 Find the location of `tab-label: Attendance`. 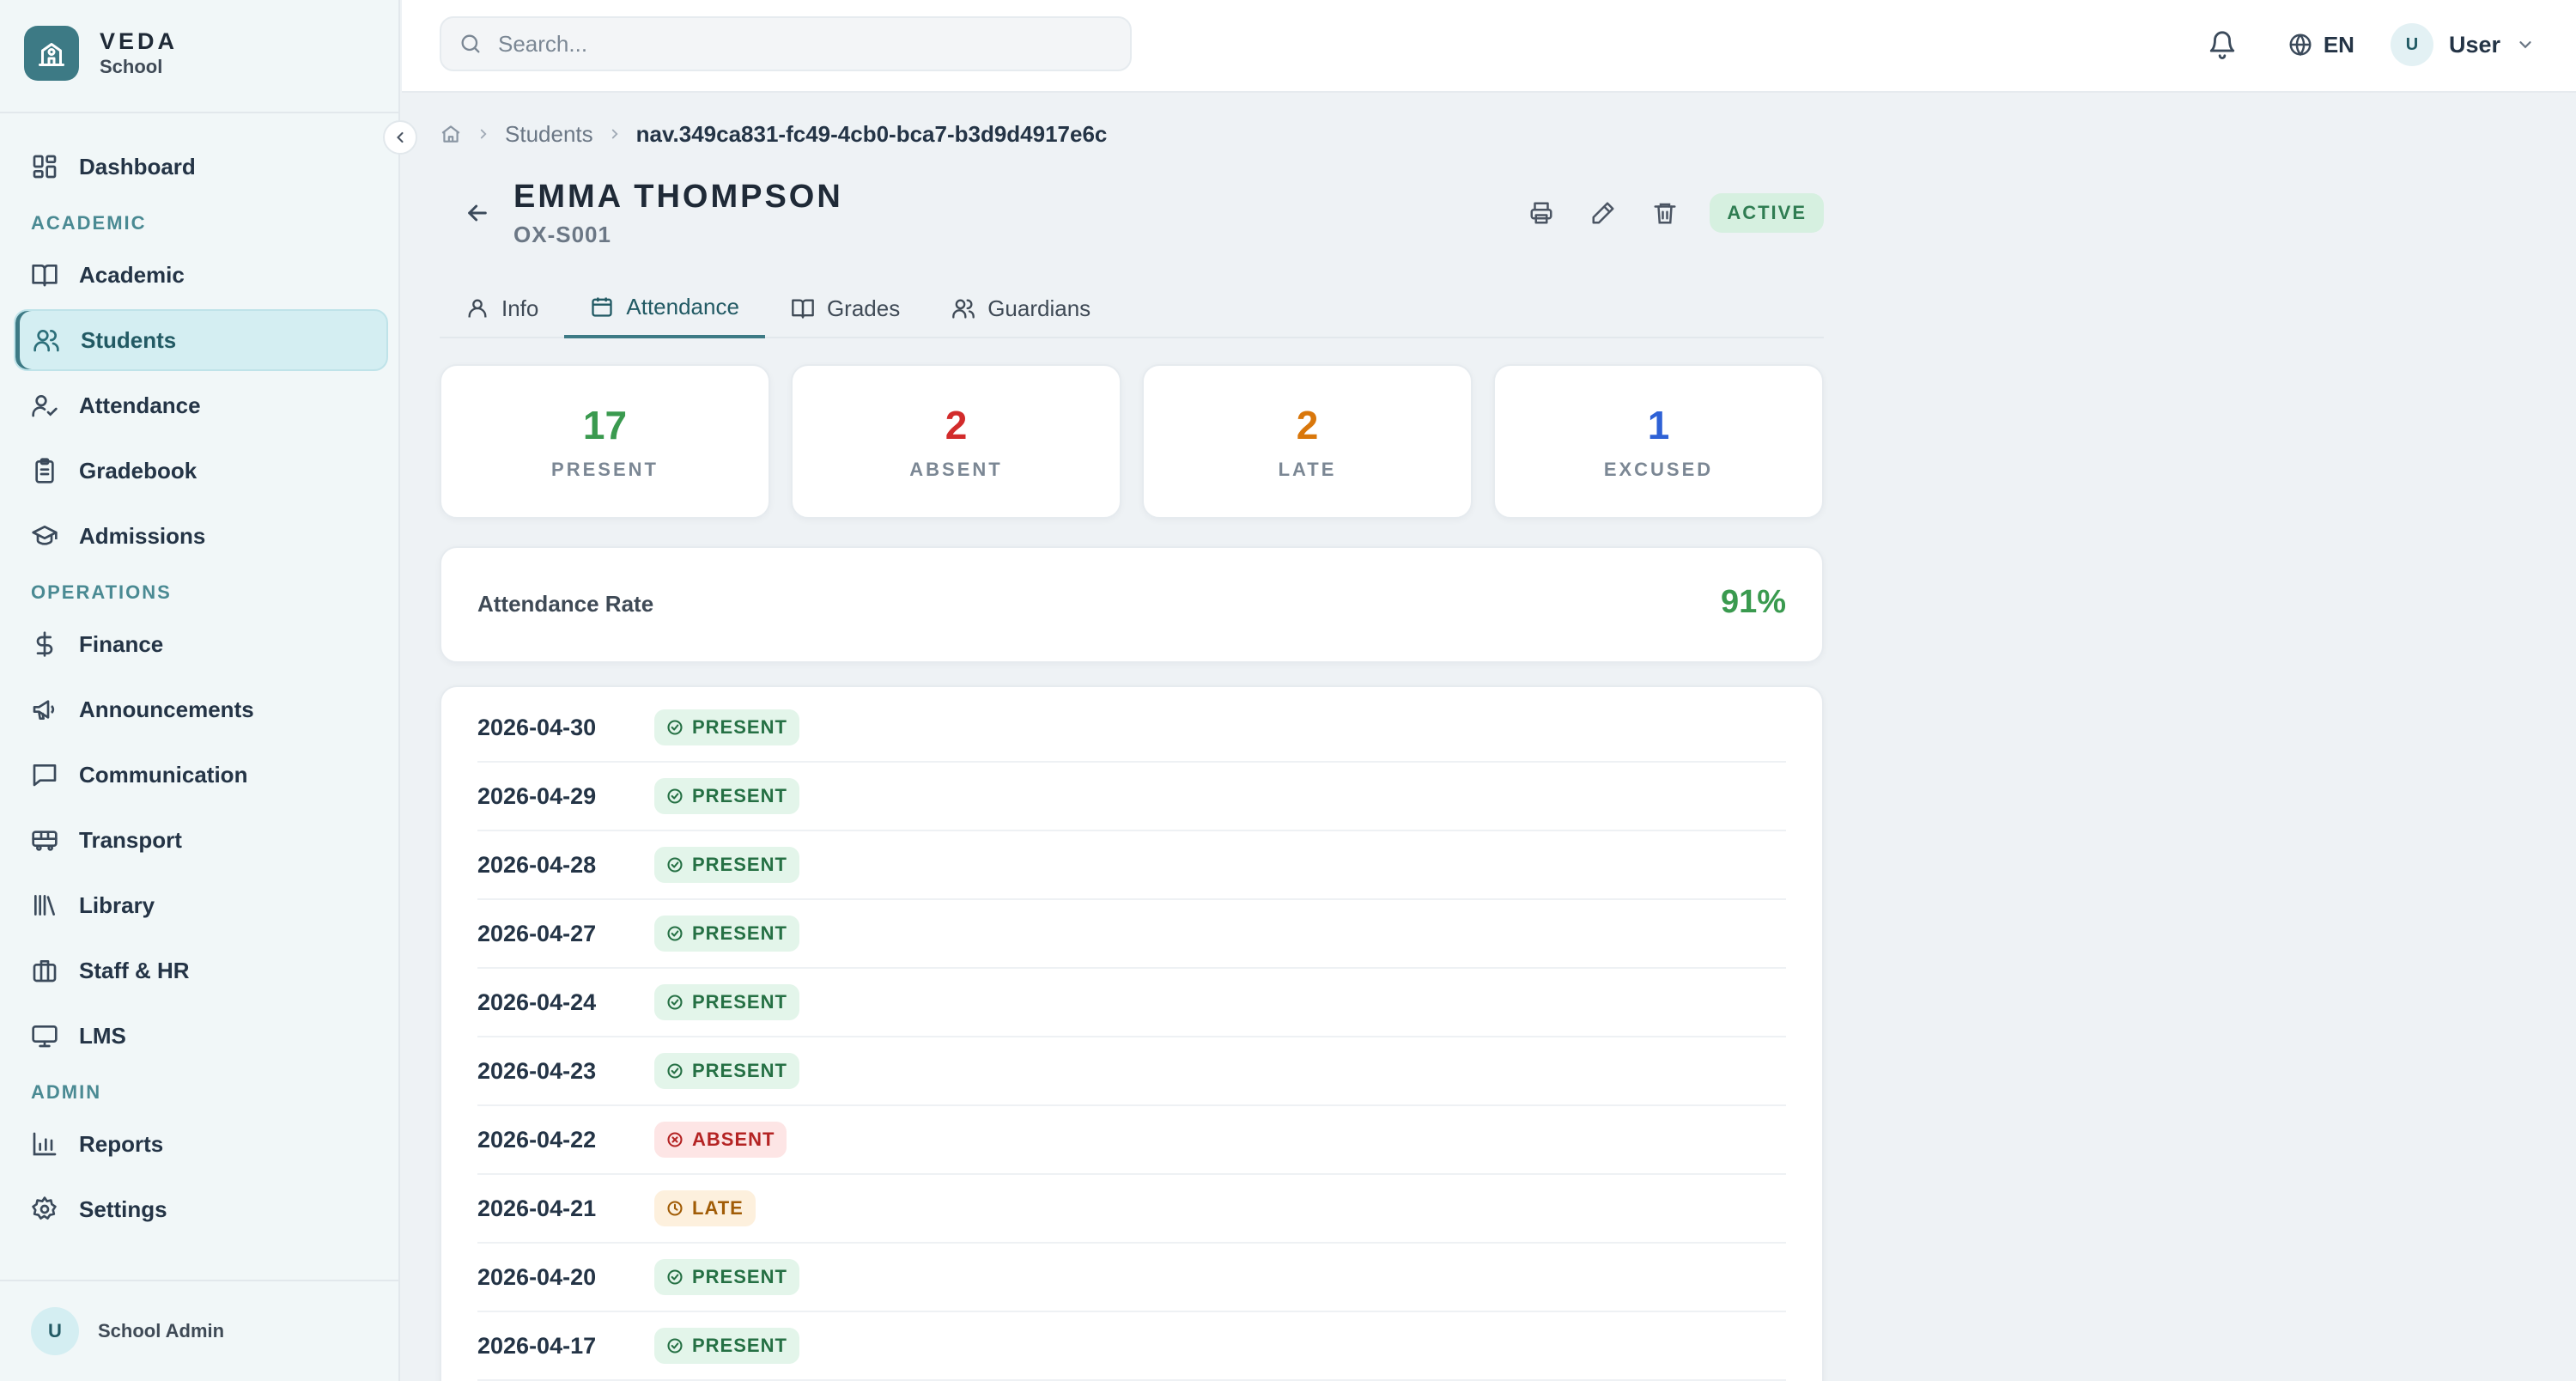

tab-label: Attendance is located at coordinates (682, 306).